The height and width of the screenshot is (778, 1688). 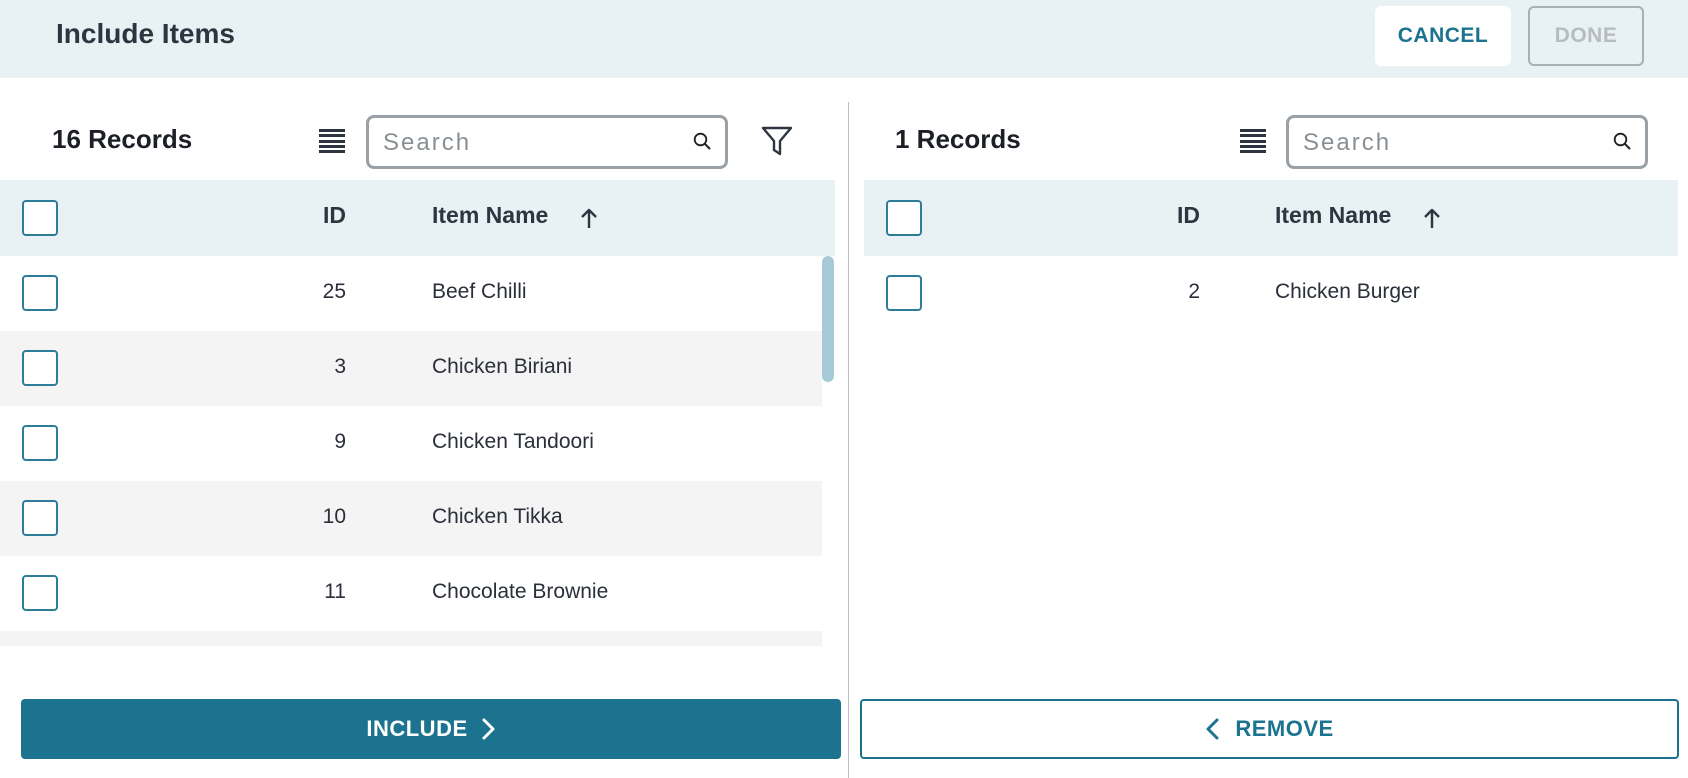 What do you see at coordinates (411, 638) in the screenshot?
I see `table-row-partial` at bounding box center [411, 638].